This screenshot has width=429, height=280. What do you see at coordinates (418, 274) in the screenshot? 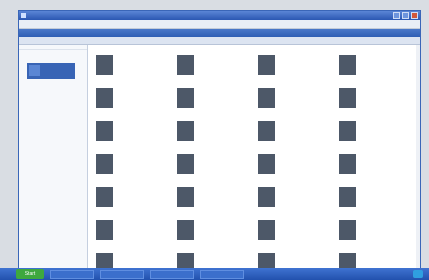
I see `tray-icon` at bounding box center [418, 274].